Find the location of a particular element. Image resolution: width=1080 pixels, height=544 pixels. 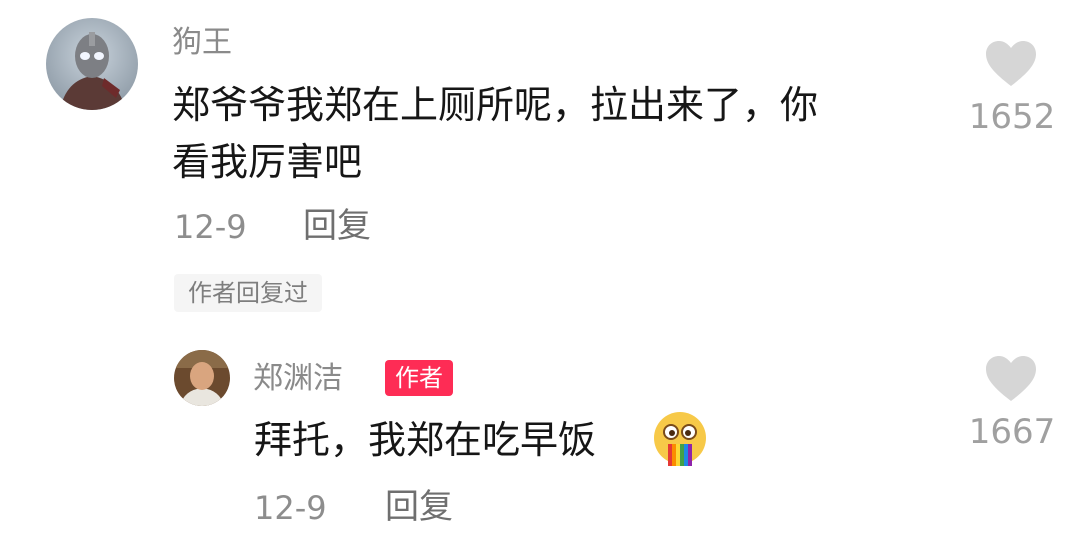

reply-date: 12-9 is located at coordinates (290, 508).